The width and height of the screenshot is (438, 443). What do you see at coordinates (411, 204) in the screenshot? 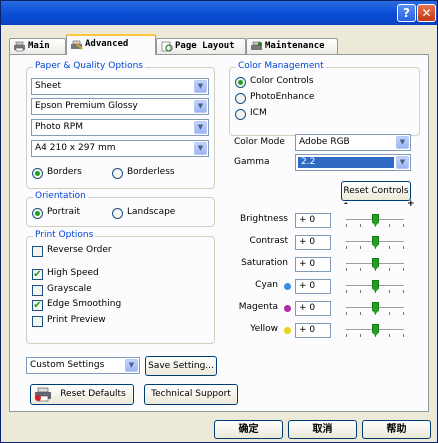
I see `slider-plus-marker: +` at bounding box center [411, 204].